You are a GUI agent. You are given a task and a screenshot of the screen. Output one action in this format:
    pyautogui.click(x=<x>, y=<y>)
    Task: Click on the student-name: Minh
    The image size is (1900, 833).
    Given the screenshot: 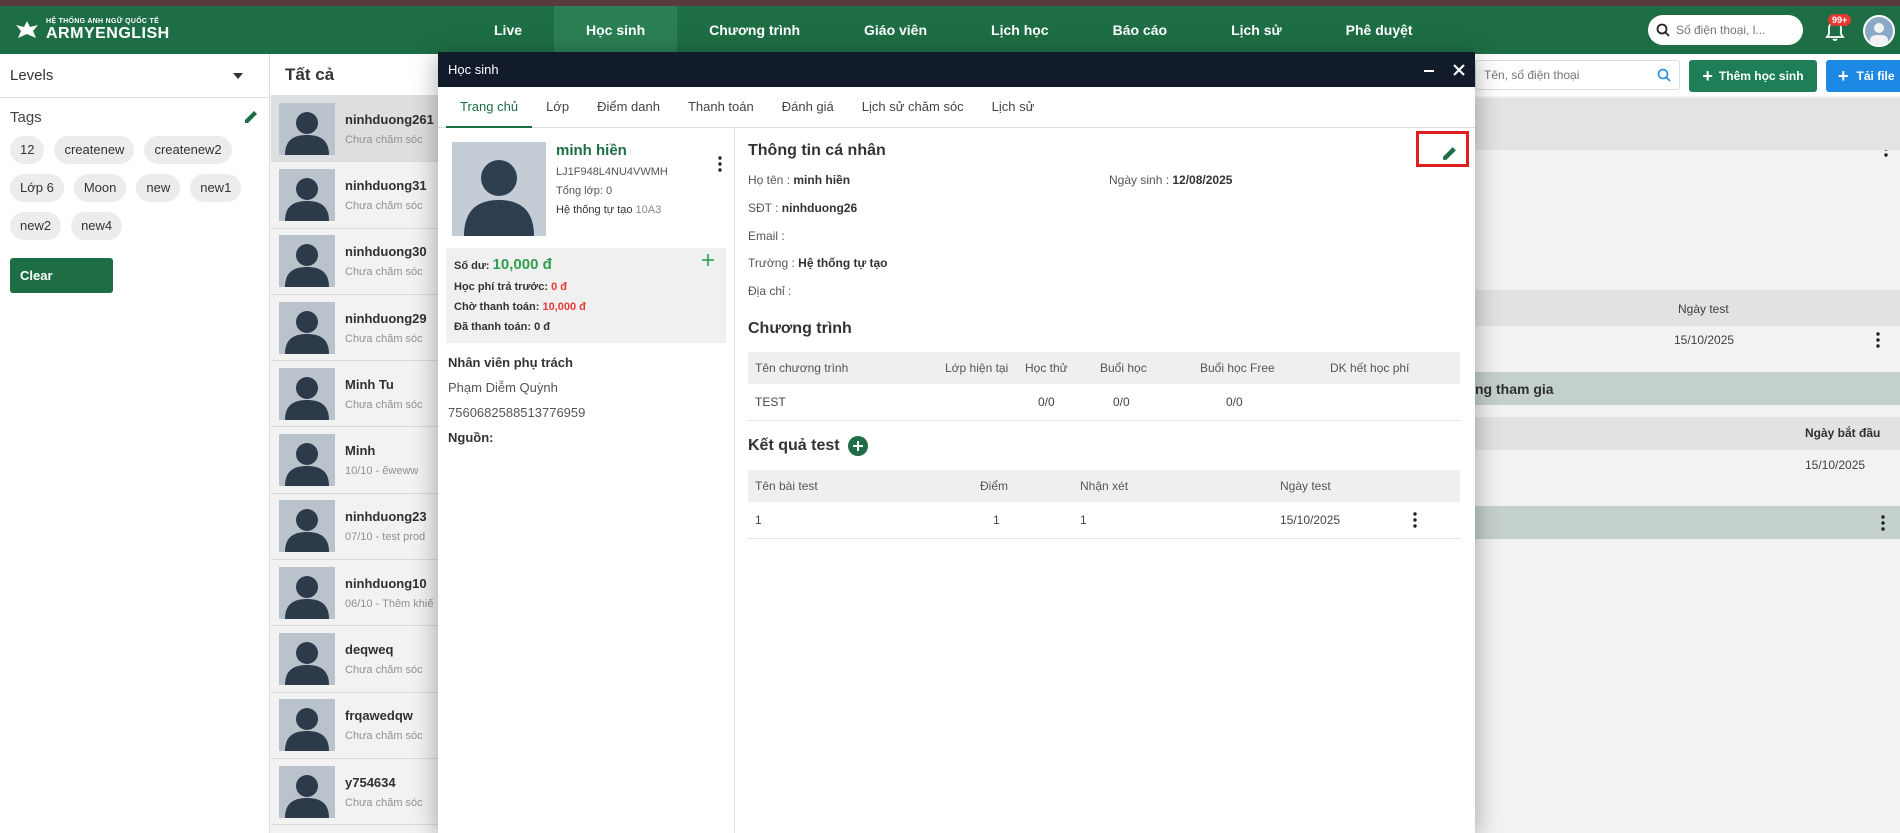 What is the action you would take?
    pyautogui.click(x=360, y=451)
    